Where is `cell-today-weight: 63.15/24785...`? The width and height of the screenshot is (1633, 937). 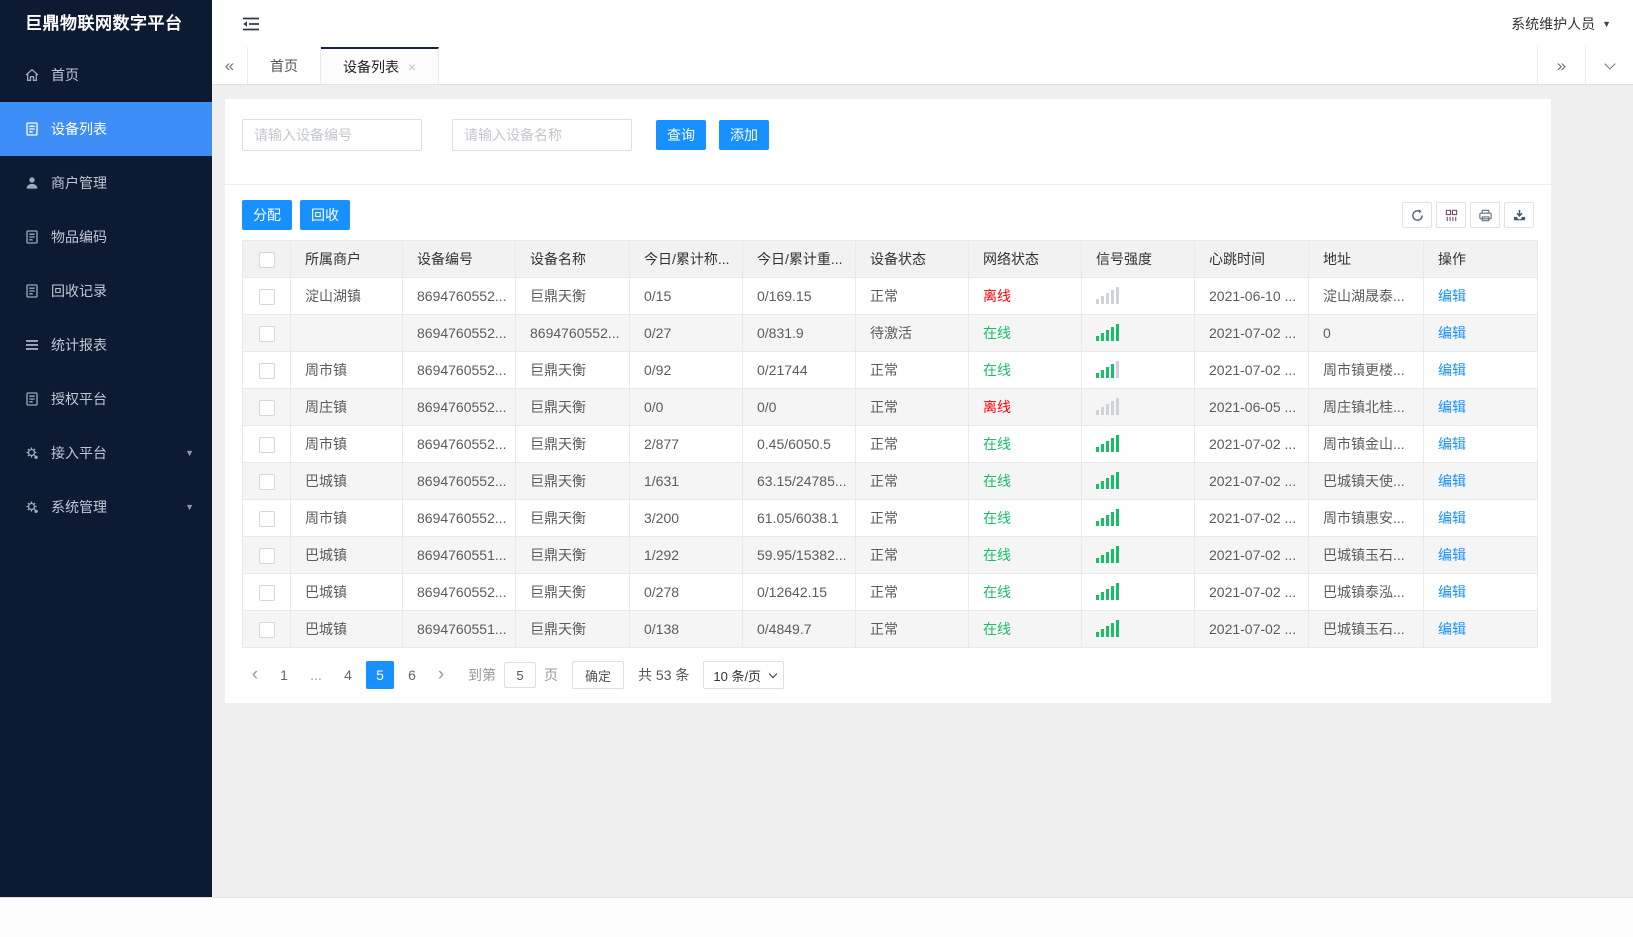 cell-today-weight: 63.15/24785... is located at coordinates (799, 481).